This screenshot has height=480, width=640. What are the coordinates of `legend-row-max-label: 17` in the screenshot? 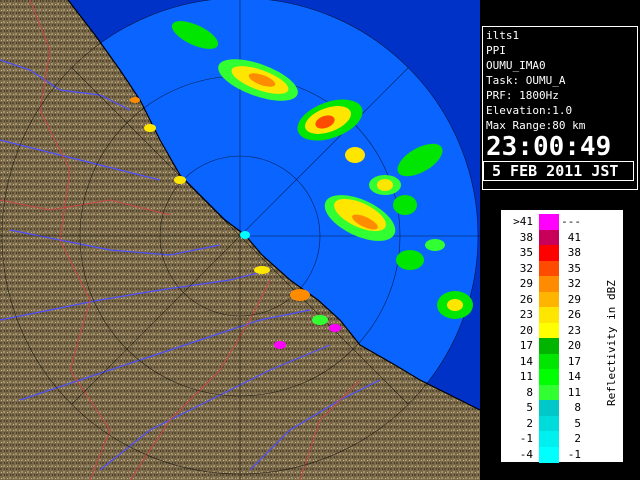 It's located at (574, 361).